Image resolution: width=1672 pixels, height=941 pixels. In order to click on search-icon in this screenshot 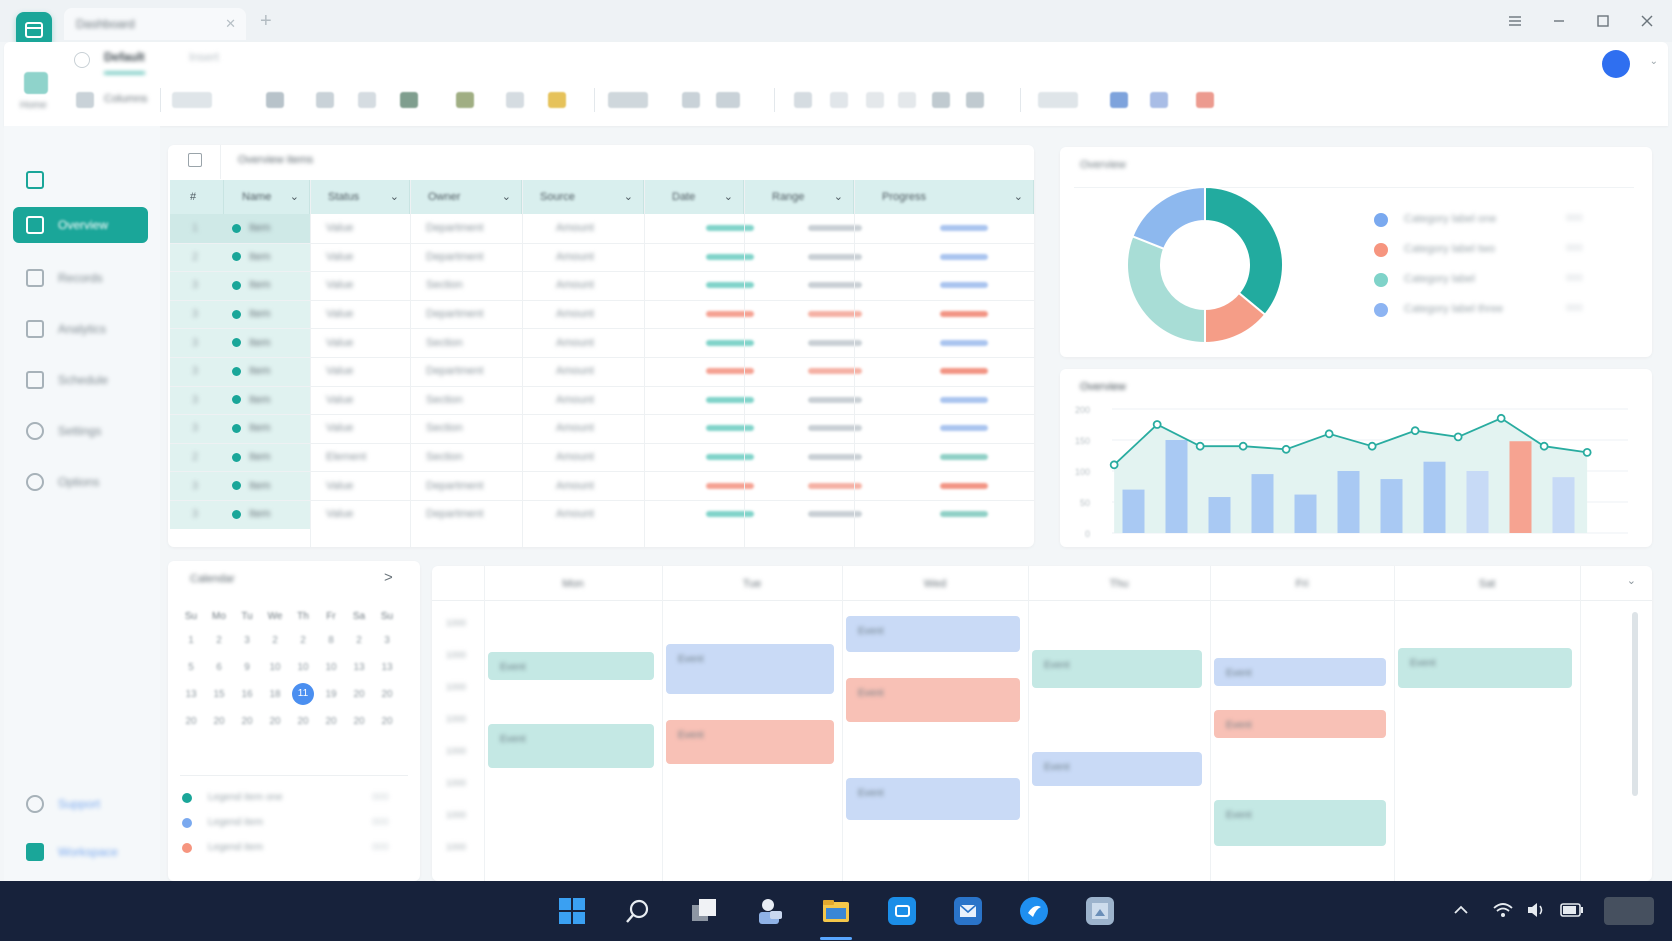, I will do `click(638, 911)`.